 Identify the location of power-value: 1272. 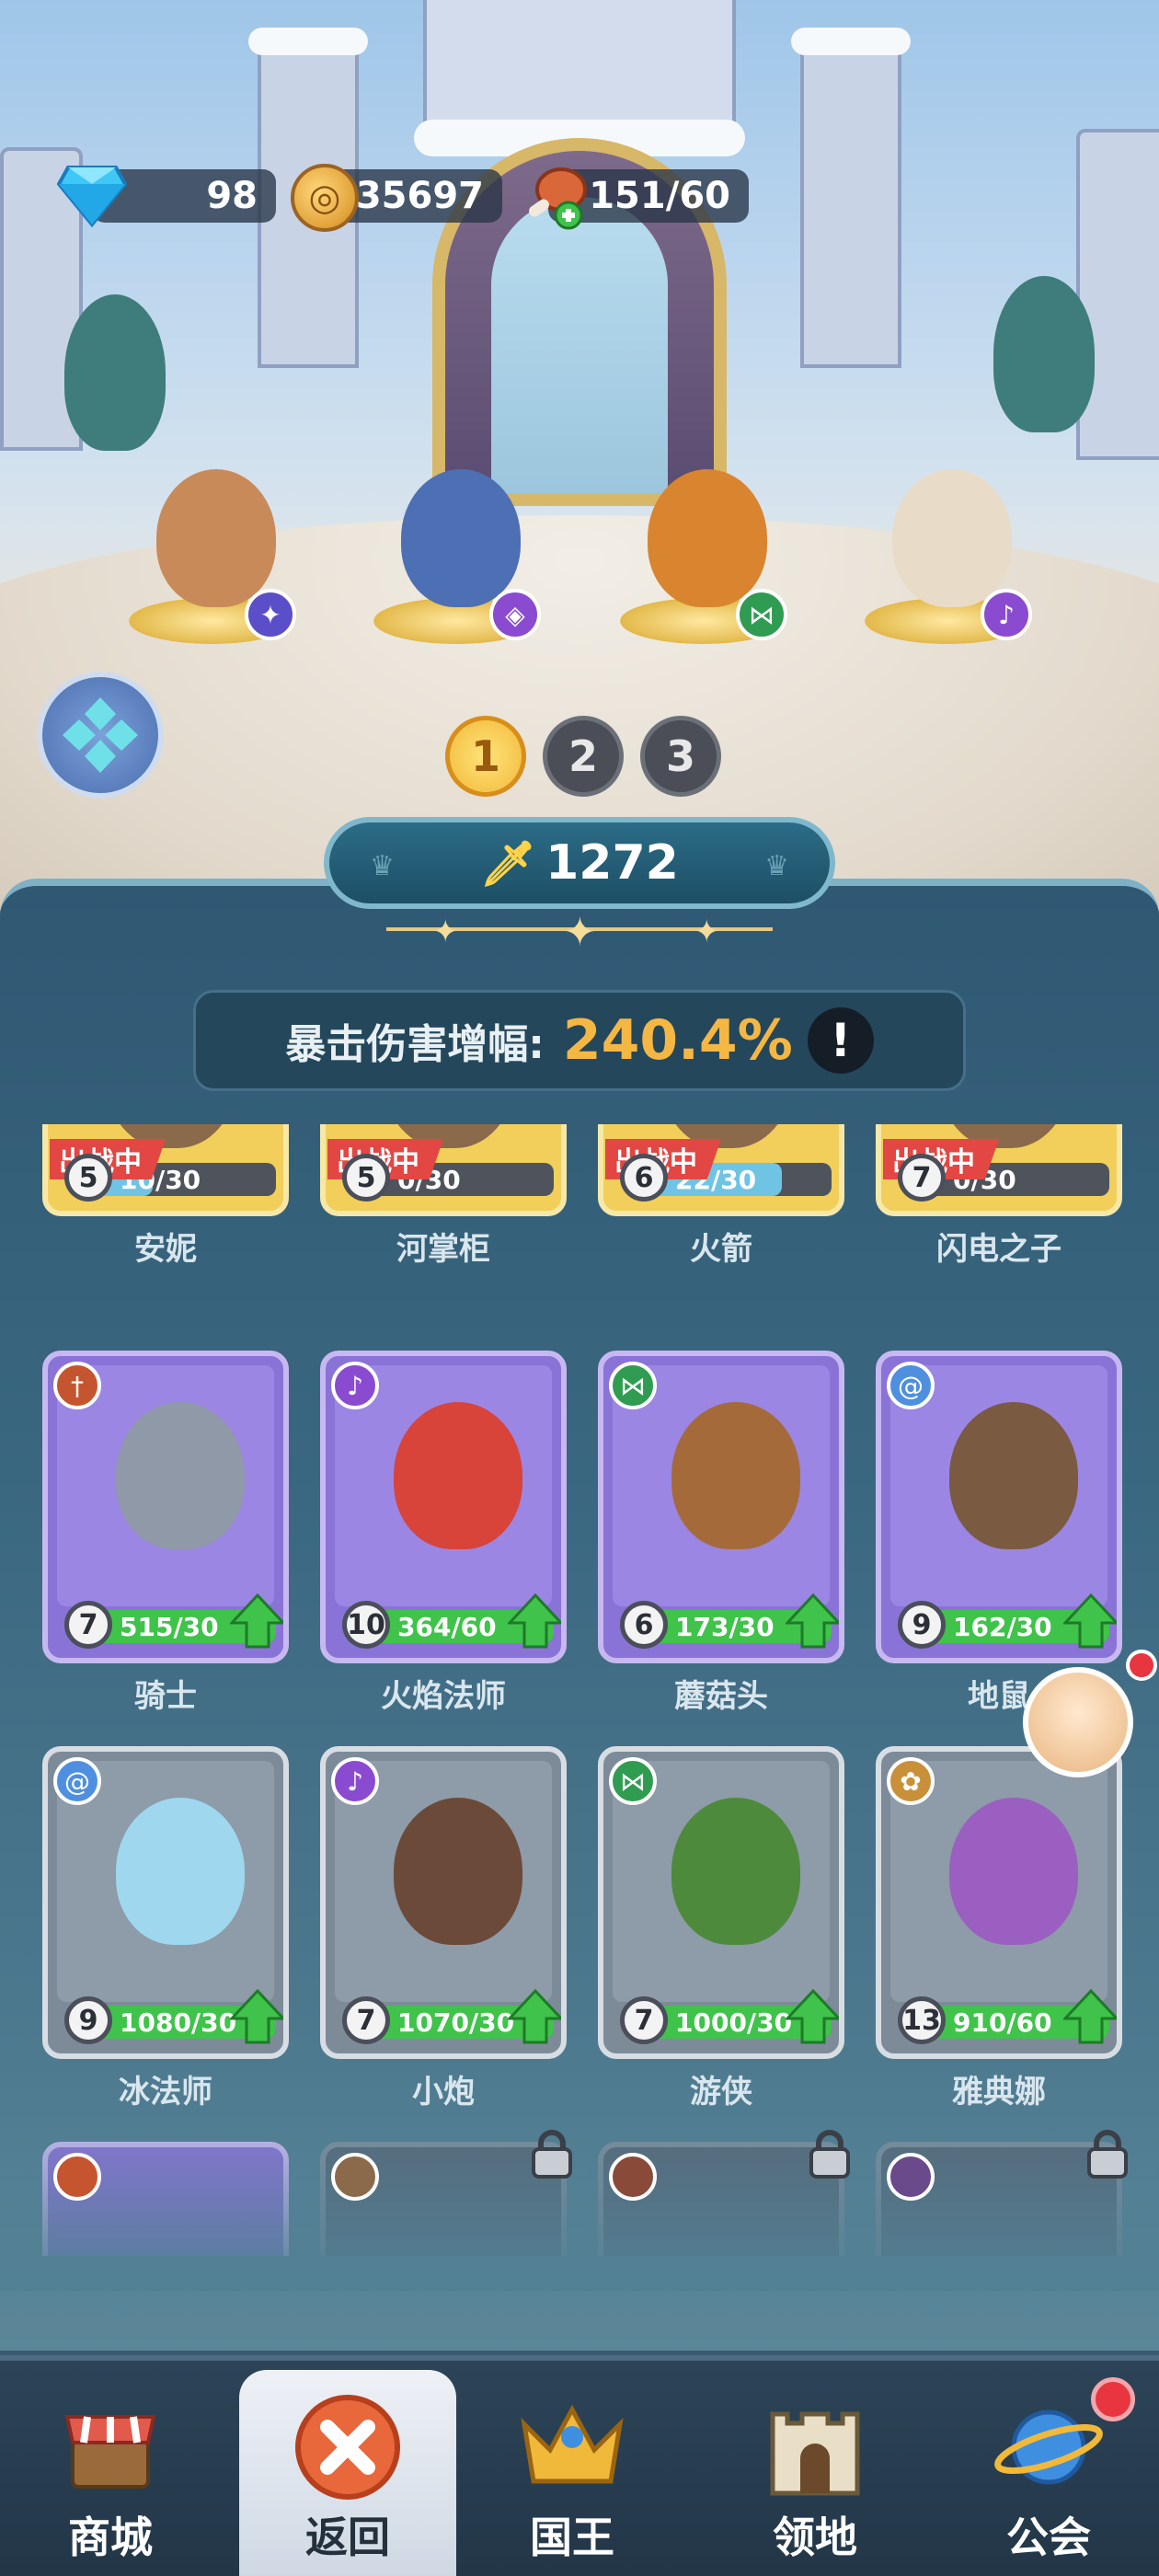
(612, 863).